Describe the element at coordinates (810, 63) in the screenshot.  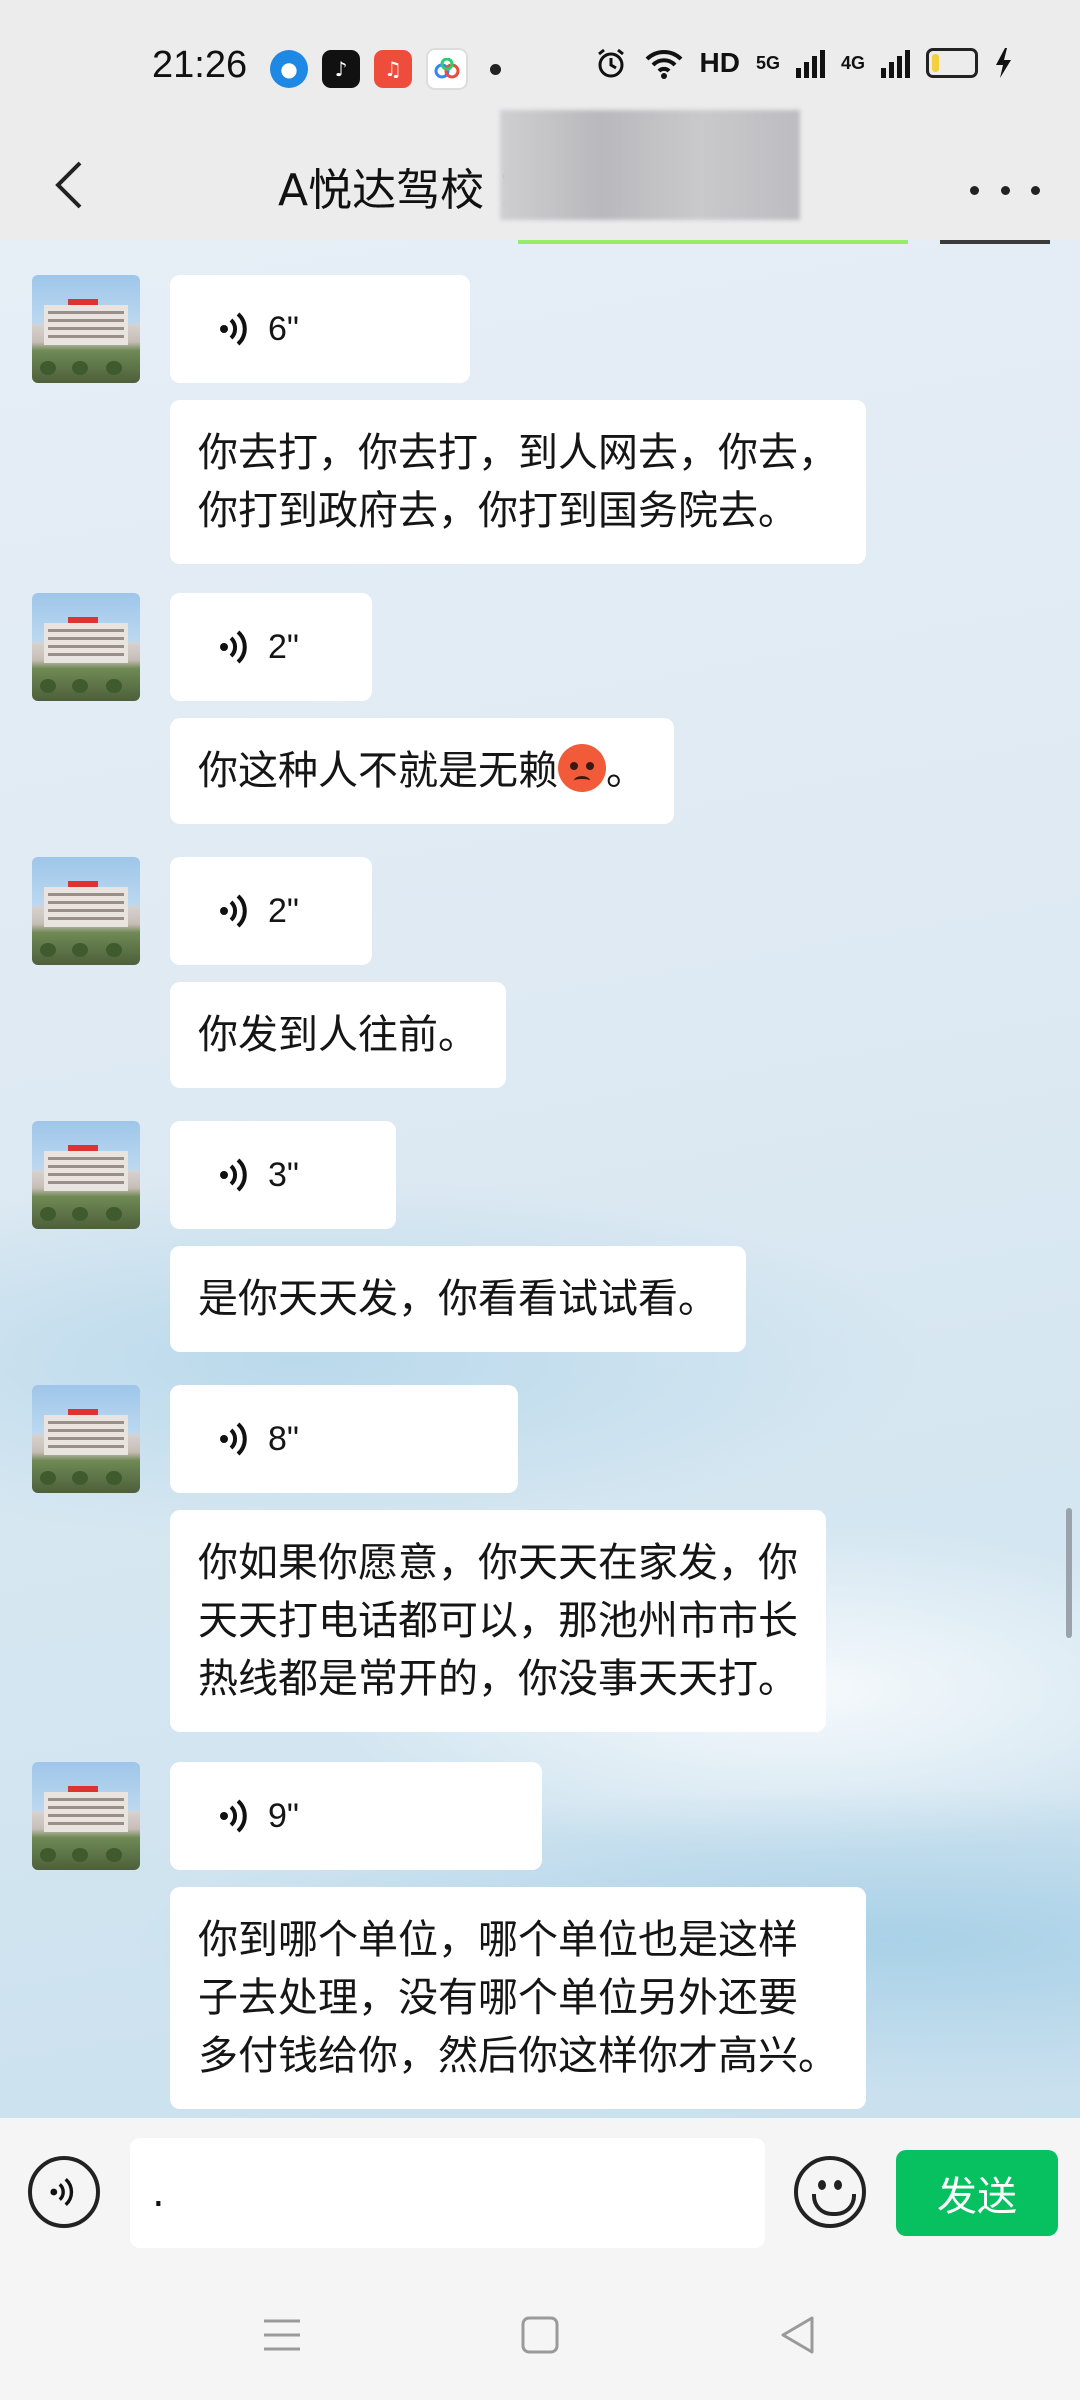
I see `signal-icon` at that location.